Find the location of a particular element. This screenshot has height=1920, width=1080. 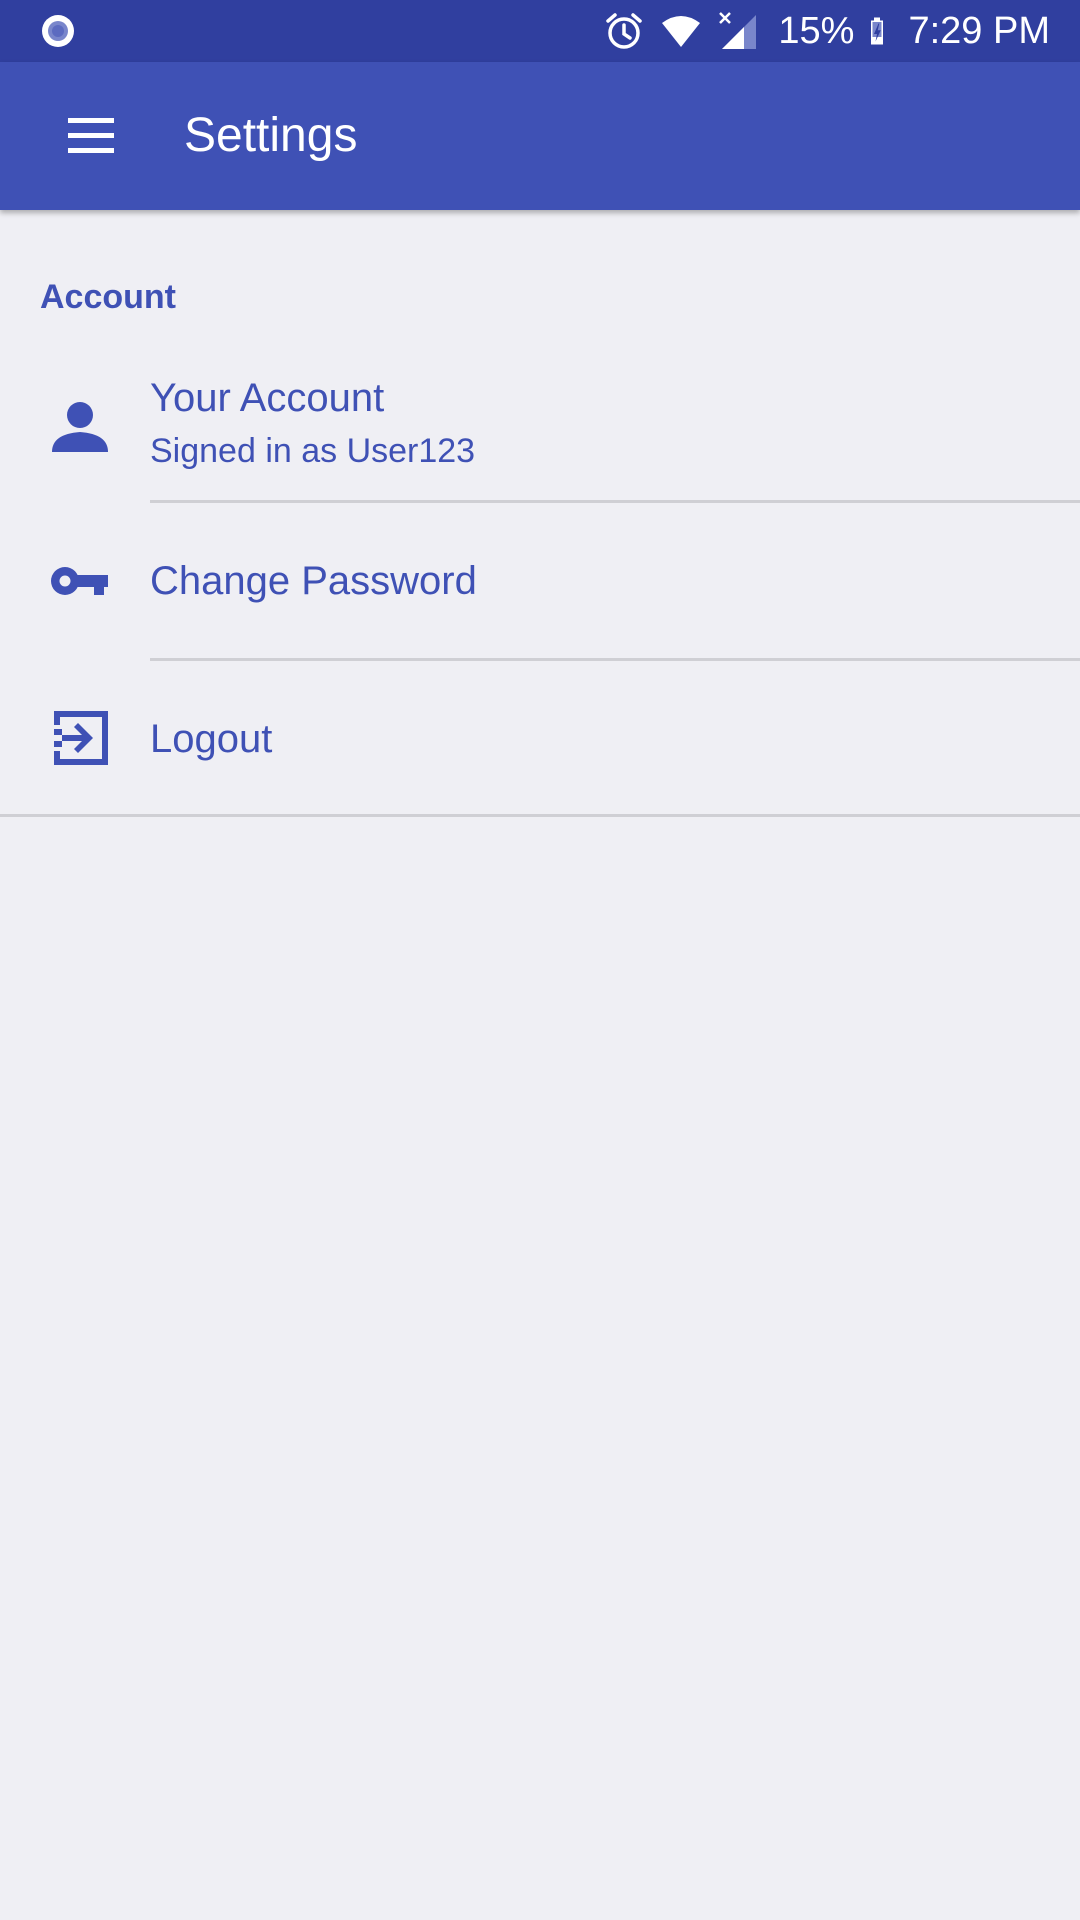

status-time: 7:29 PM is located at coordinates (979, 30).